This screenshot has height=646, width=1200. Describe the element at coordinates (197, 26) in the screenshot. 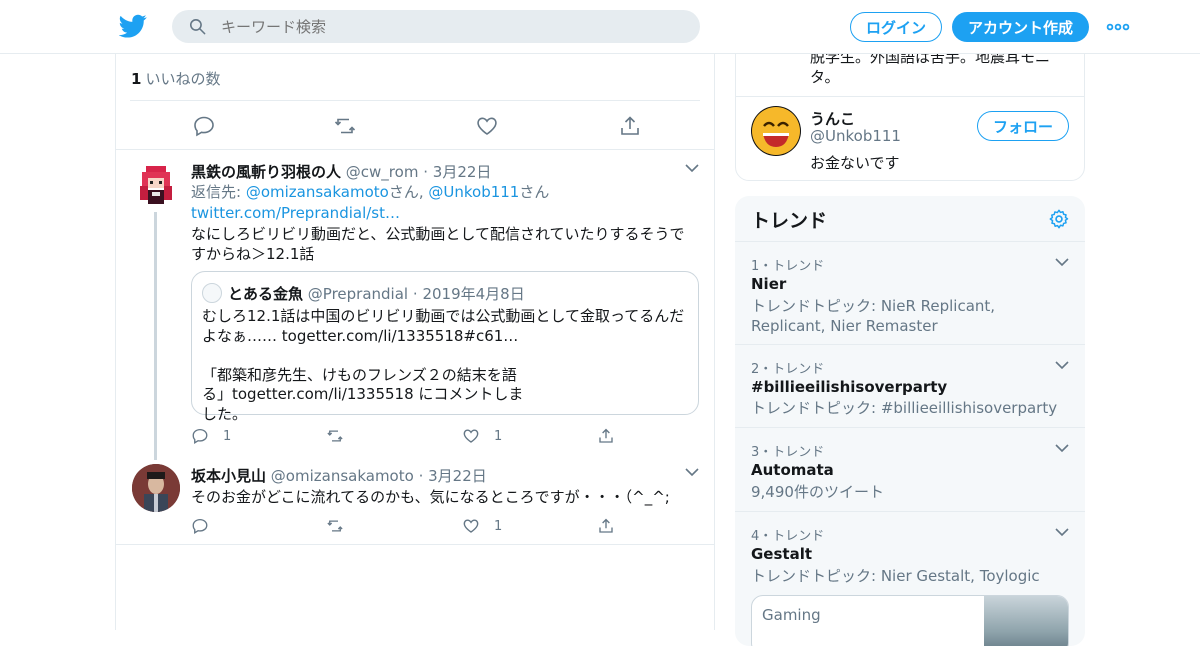

I see `search-icon` at that location.